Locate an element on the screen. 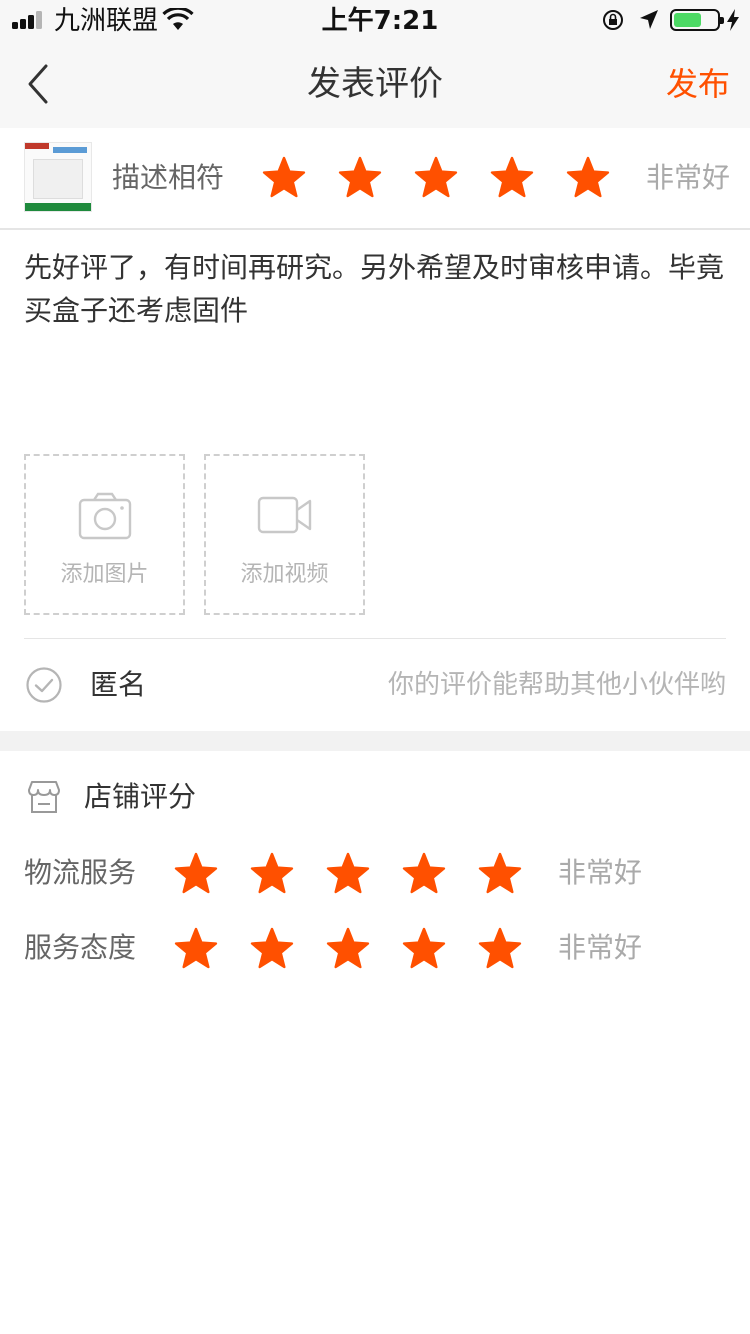 This screenshot has height=1334, width=750. logistics-rating-text: 非常好 is located at coordinates (600, 872).